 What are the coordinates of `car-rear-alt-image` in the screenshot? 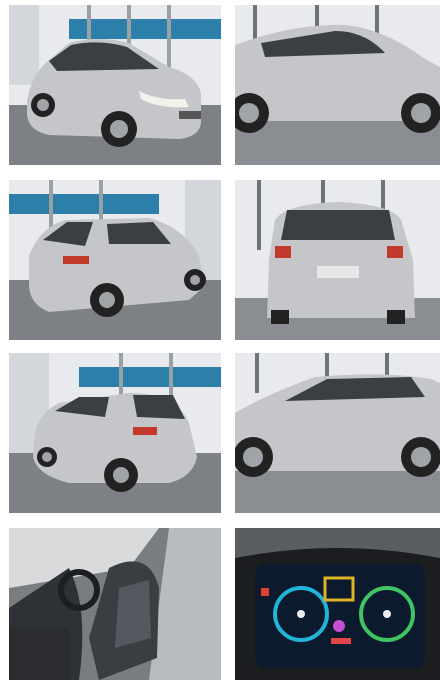 It's located at (115, 433).